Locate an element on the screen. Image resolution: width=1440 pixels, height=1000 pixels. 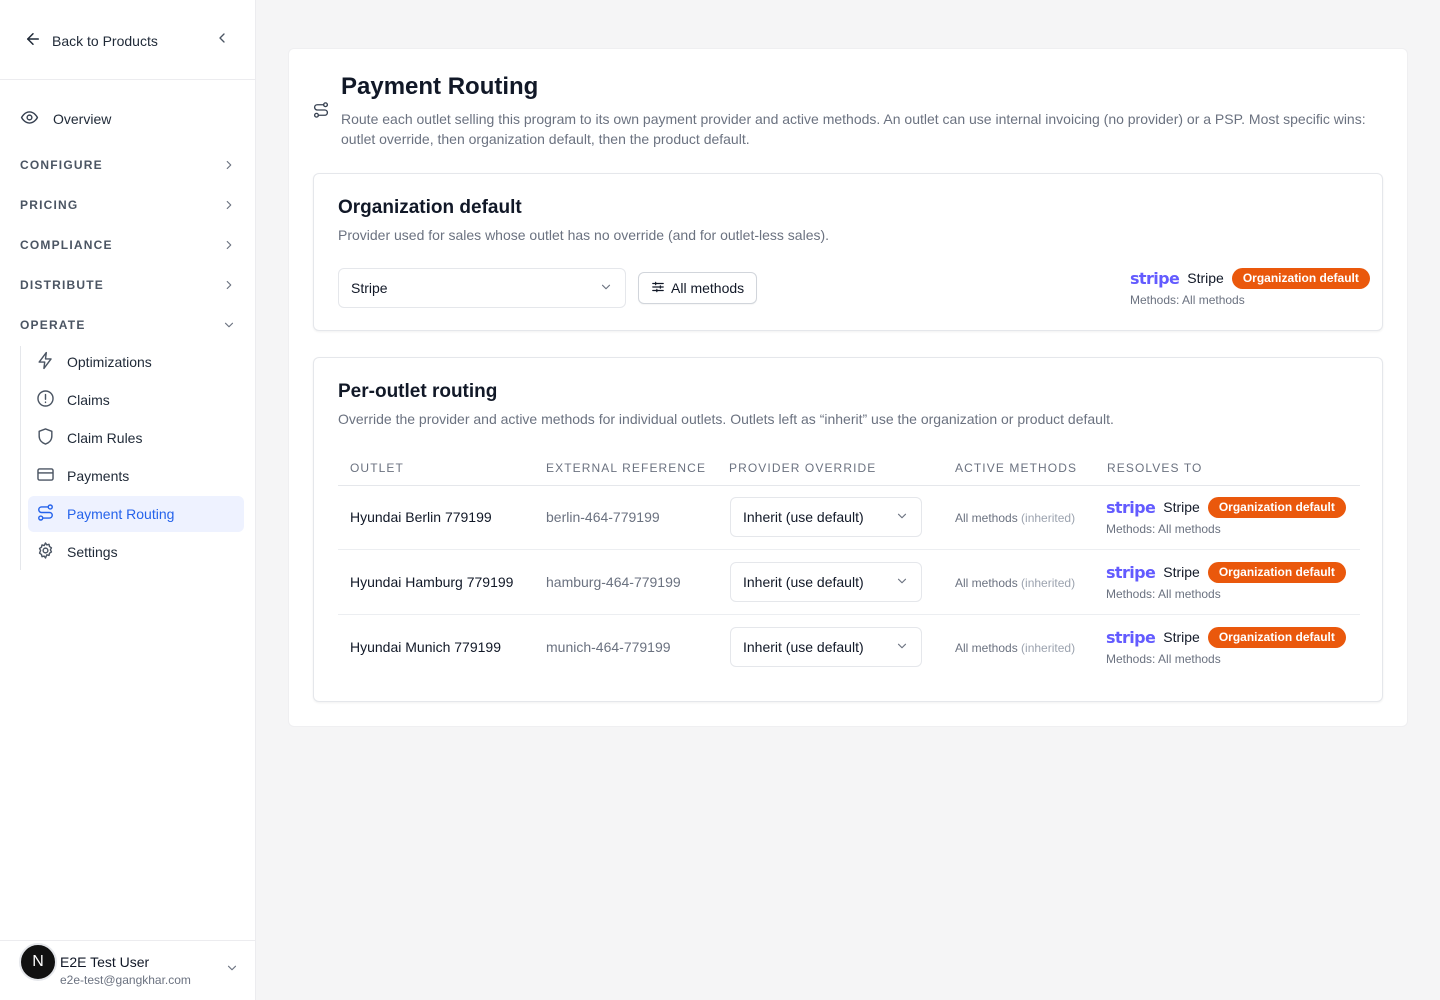
panel-title: Per-outlet routing is located at coordinates (418, 391).